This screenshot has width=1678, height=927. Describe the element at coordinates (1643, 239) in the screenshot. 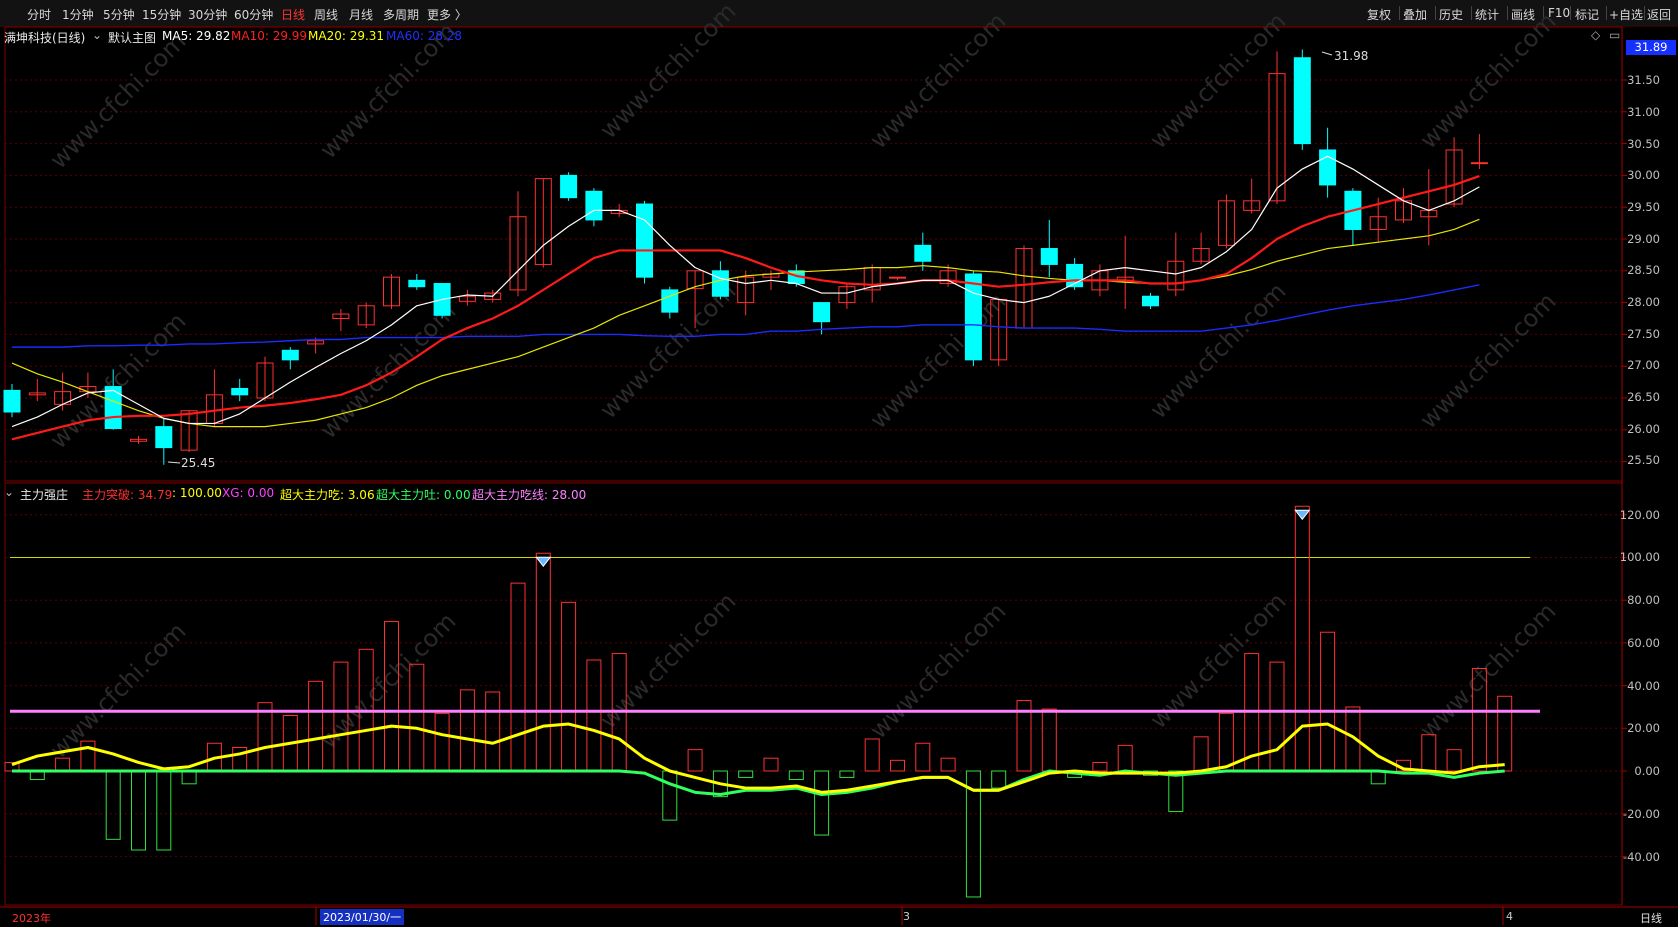

I see `y-tick: 29.00` at that location.